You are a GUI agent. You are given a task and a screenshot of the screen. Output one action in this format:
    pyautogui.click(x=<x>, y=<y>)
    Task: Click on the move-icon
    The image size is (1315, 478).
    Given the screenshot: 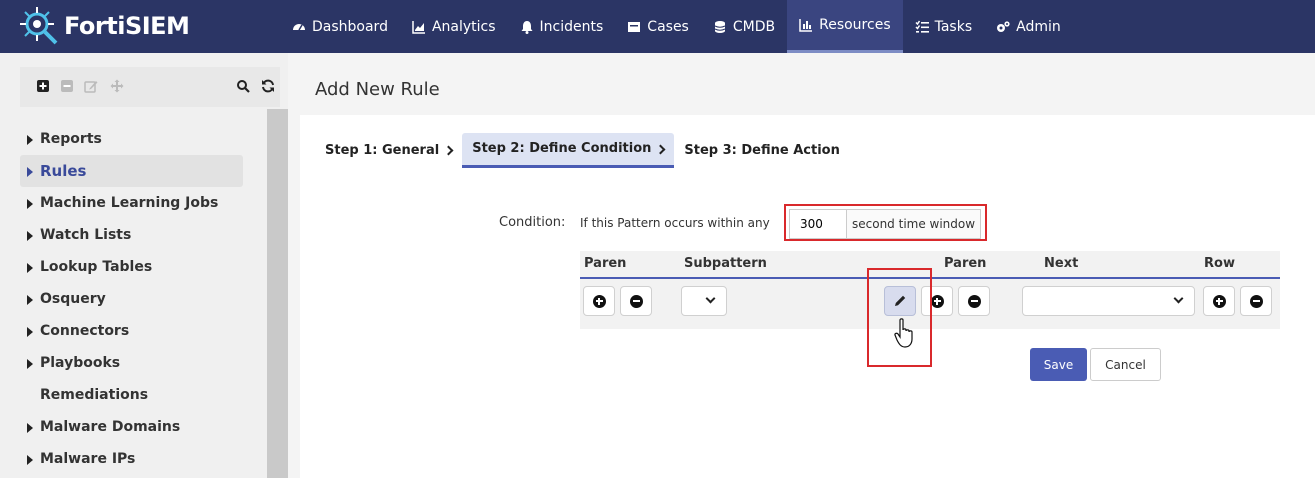 What is the action you would take?
    pyautogui.click(x=117, y=86)
    